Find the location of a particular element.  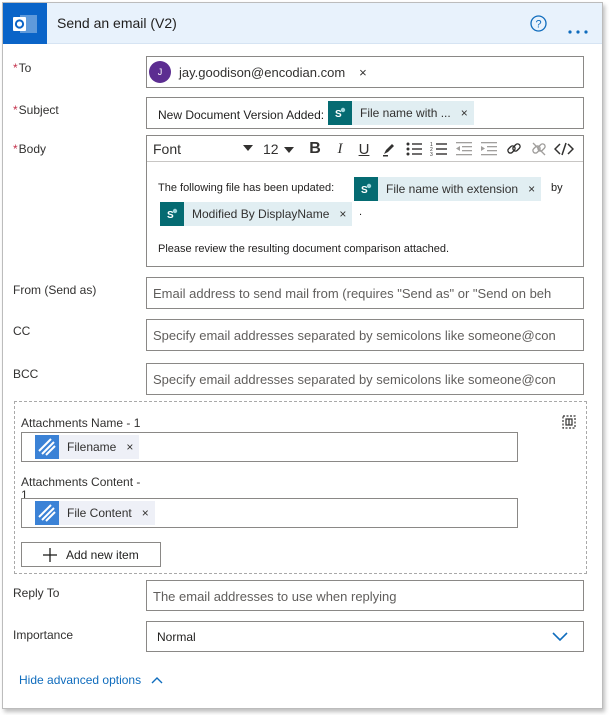

body-file-token: S File name with extension × is located at coordinates (448, 189).